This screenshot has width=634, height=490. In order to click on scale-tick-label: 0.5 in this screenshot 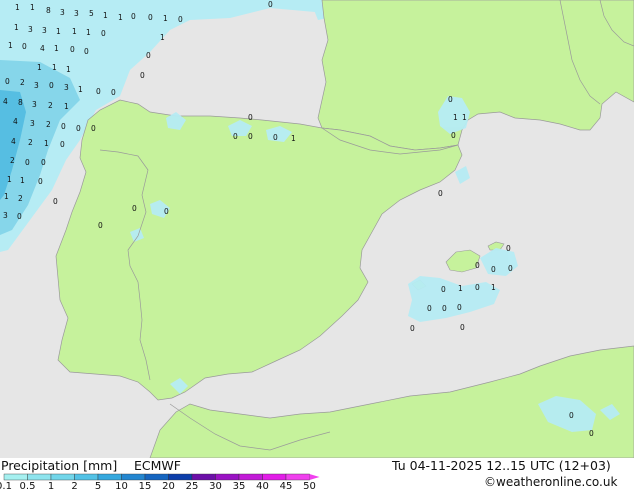, I will do `click(28, 485)`.